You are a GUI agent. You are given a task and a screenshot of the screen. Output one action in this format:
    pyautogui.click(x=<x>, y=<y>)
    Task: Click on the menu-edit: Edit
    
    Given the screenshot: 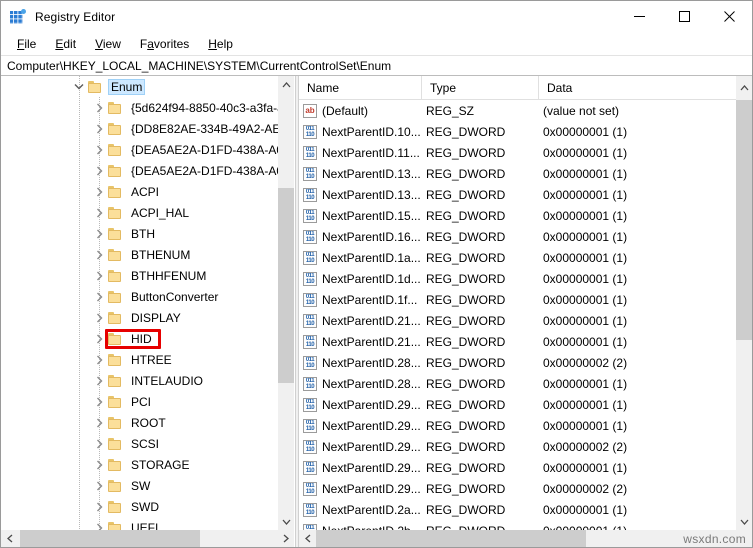 What is the action you would take?
    pyautogui.click(x=65, y=44)
    